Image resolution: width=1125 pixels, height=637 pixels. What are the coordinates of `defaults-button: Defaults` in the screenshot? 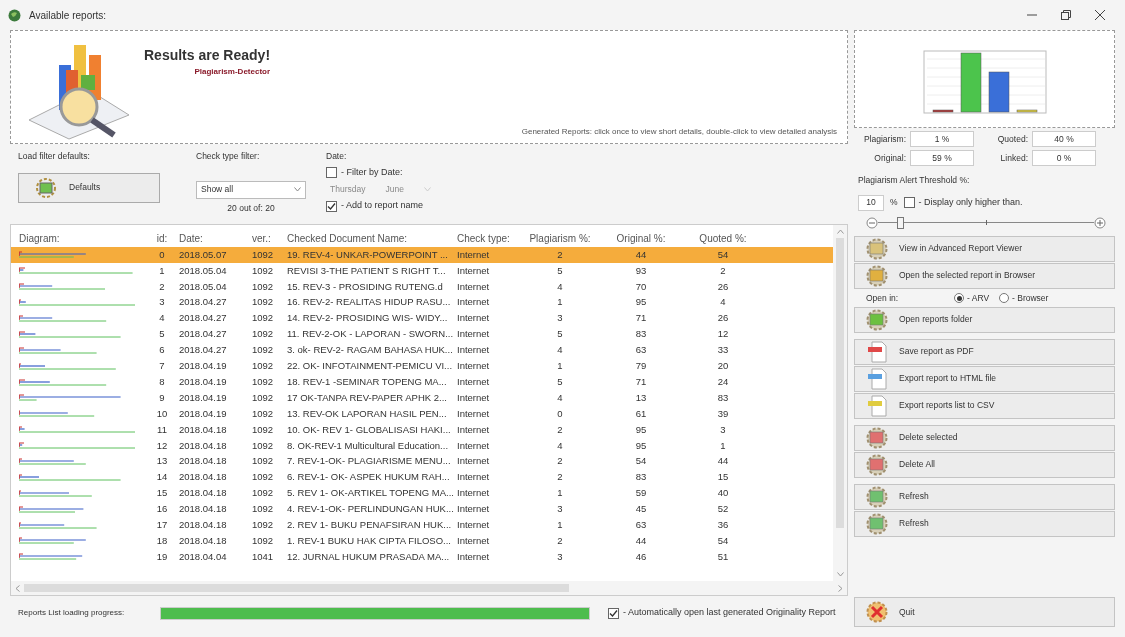 It's located at (89, 187).